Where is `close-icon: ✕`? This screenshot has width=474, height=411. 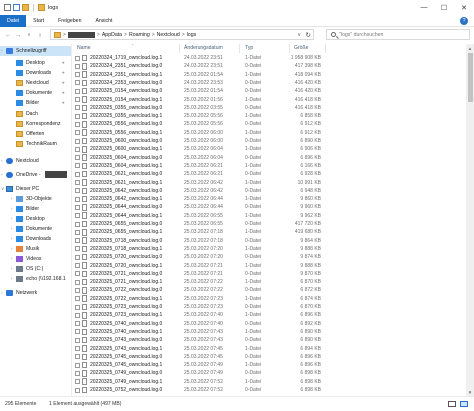
close-icon: ✕ is located at coordinates (464, 7).